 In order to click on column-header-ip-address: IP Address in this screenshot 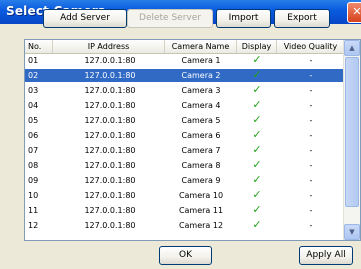, I will do `click(109, 46)`.